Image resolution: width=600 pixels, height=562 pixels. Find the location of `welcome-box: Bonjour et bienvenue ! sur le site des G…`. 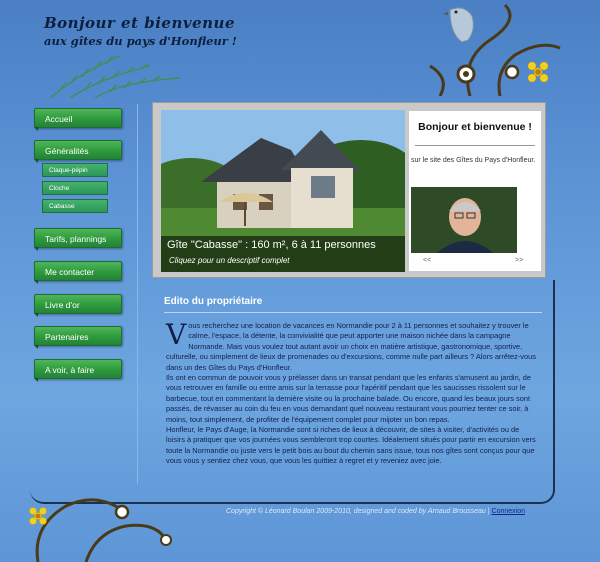

welcome-box: Bonjour et bienvenue ! sur le site des G… is located at coordinates (475, 191).